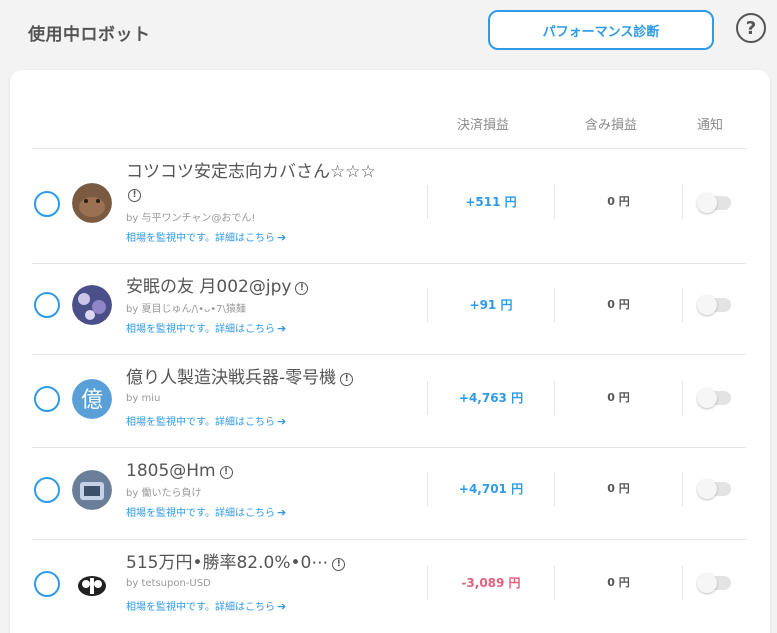  I want to click on svg-text: 億, so click(92, 400).